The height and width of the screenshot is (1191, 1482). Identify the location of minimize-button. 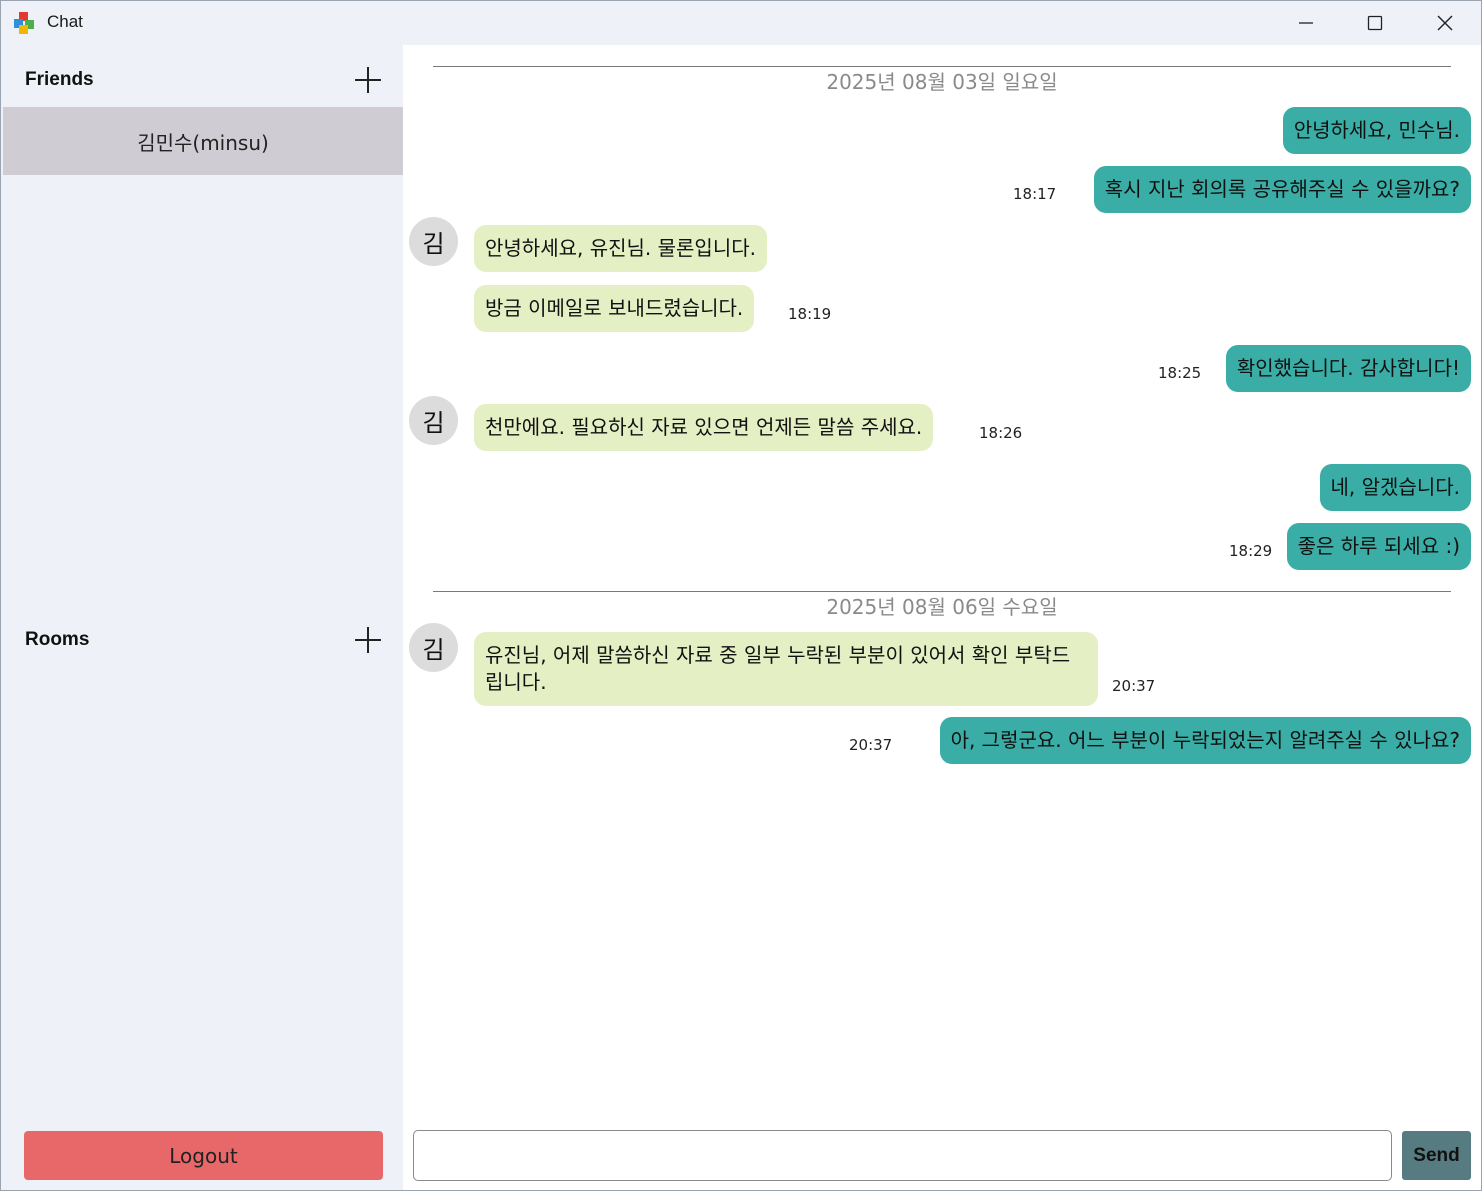
(1306, 23).